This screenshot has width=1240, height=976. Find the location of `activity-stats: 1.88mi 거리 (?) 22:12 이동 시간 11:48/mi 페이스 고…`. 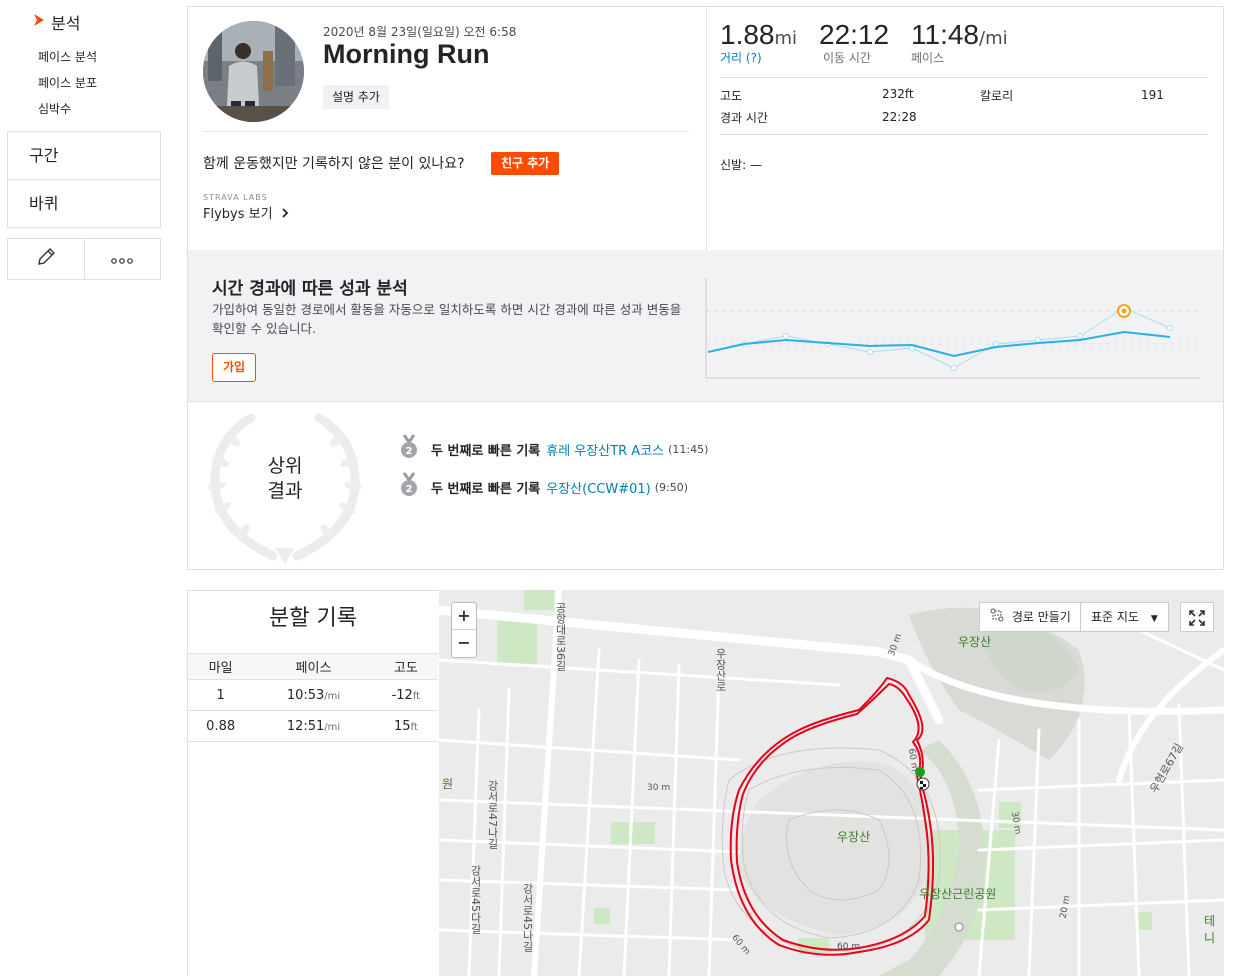

activity-stats: 1.88mi 거리 (?) 22:12 이동 시간 11:48/mi 페이스 고… is located at coordinates (964, 128).